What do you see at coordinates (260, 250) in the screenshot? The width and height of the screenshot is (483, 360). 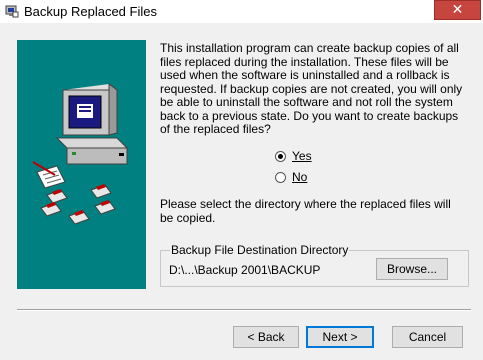 I see `destination-group-label: Backup File Destination Directory` at bounding box center [260, 250].